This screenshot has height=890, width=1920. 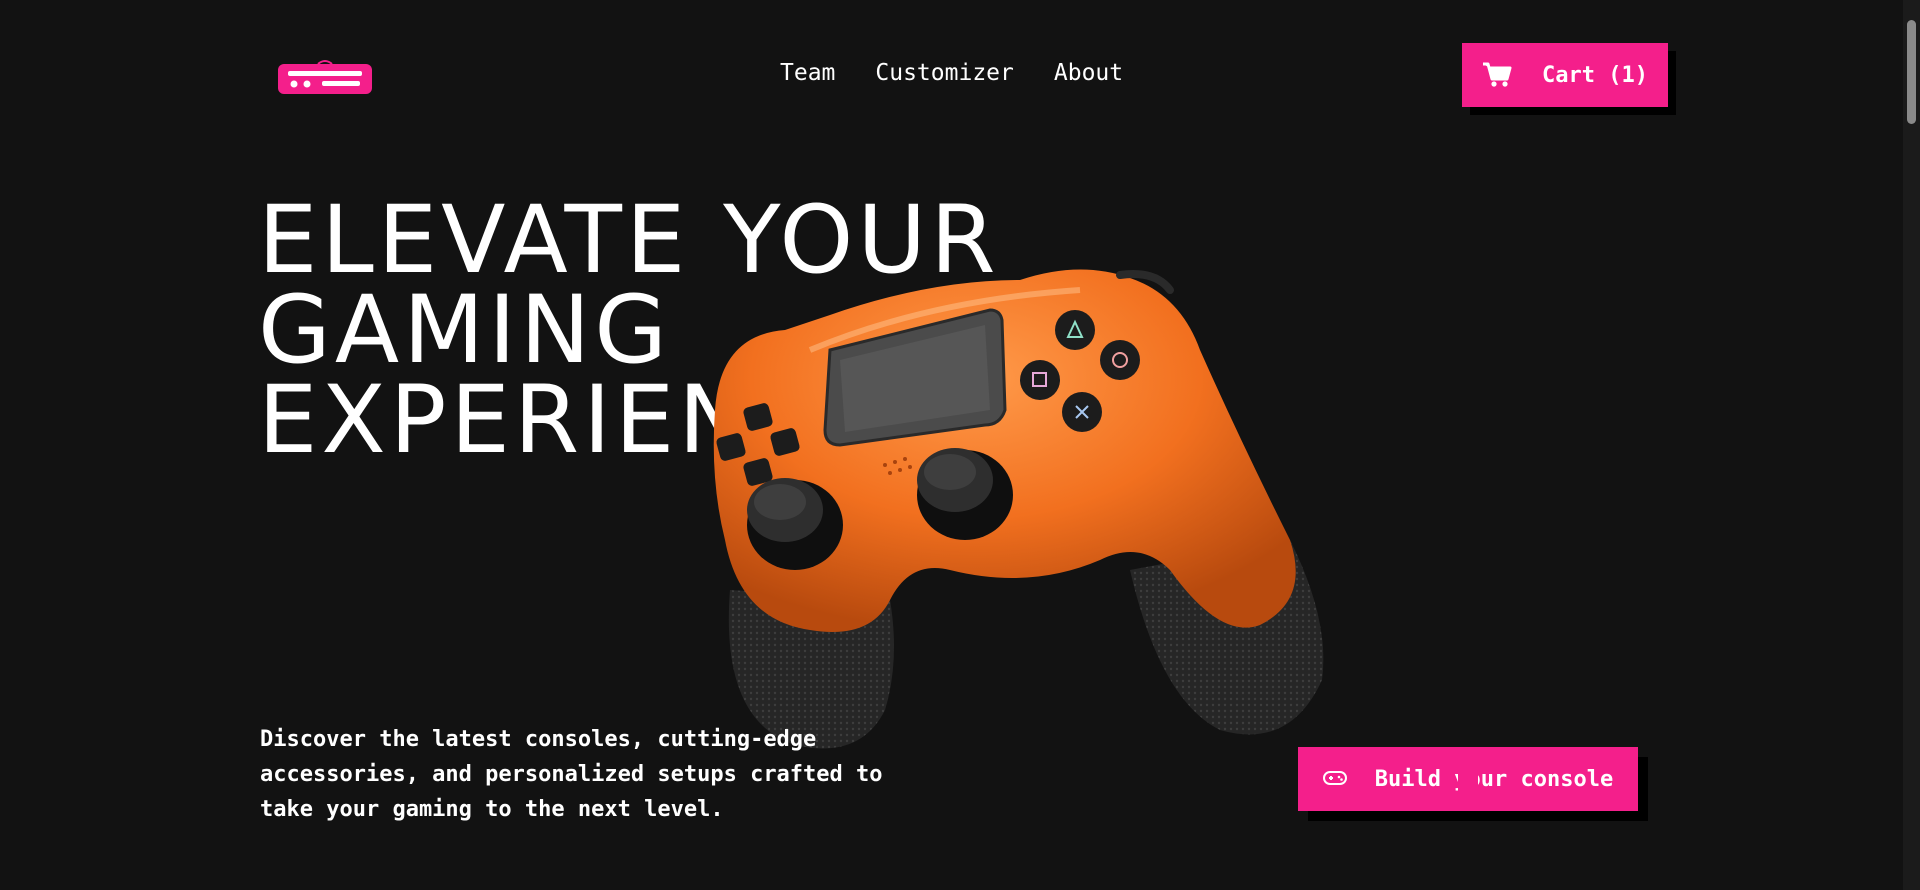 I want to click on shopping-cart-icon, so click(x=1497, y=75).